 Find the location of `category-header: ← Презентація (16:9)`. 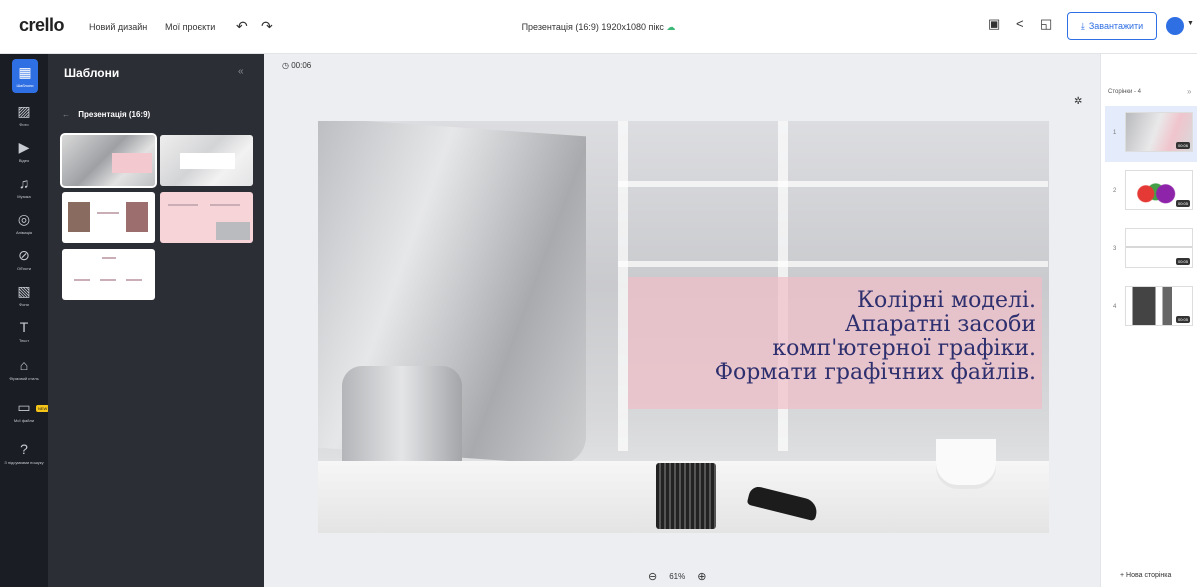

category-header: ← Презентація (16:9) is located at coordinates (106, 114).